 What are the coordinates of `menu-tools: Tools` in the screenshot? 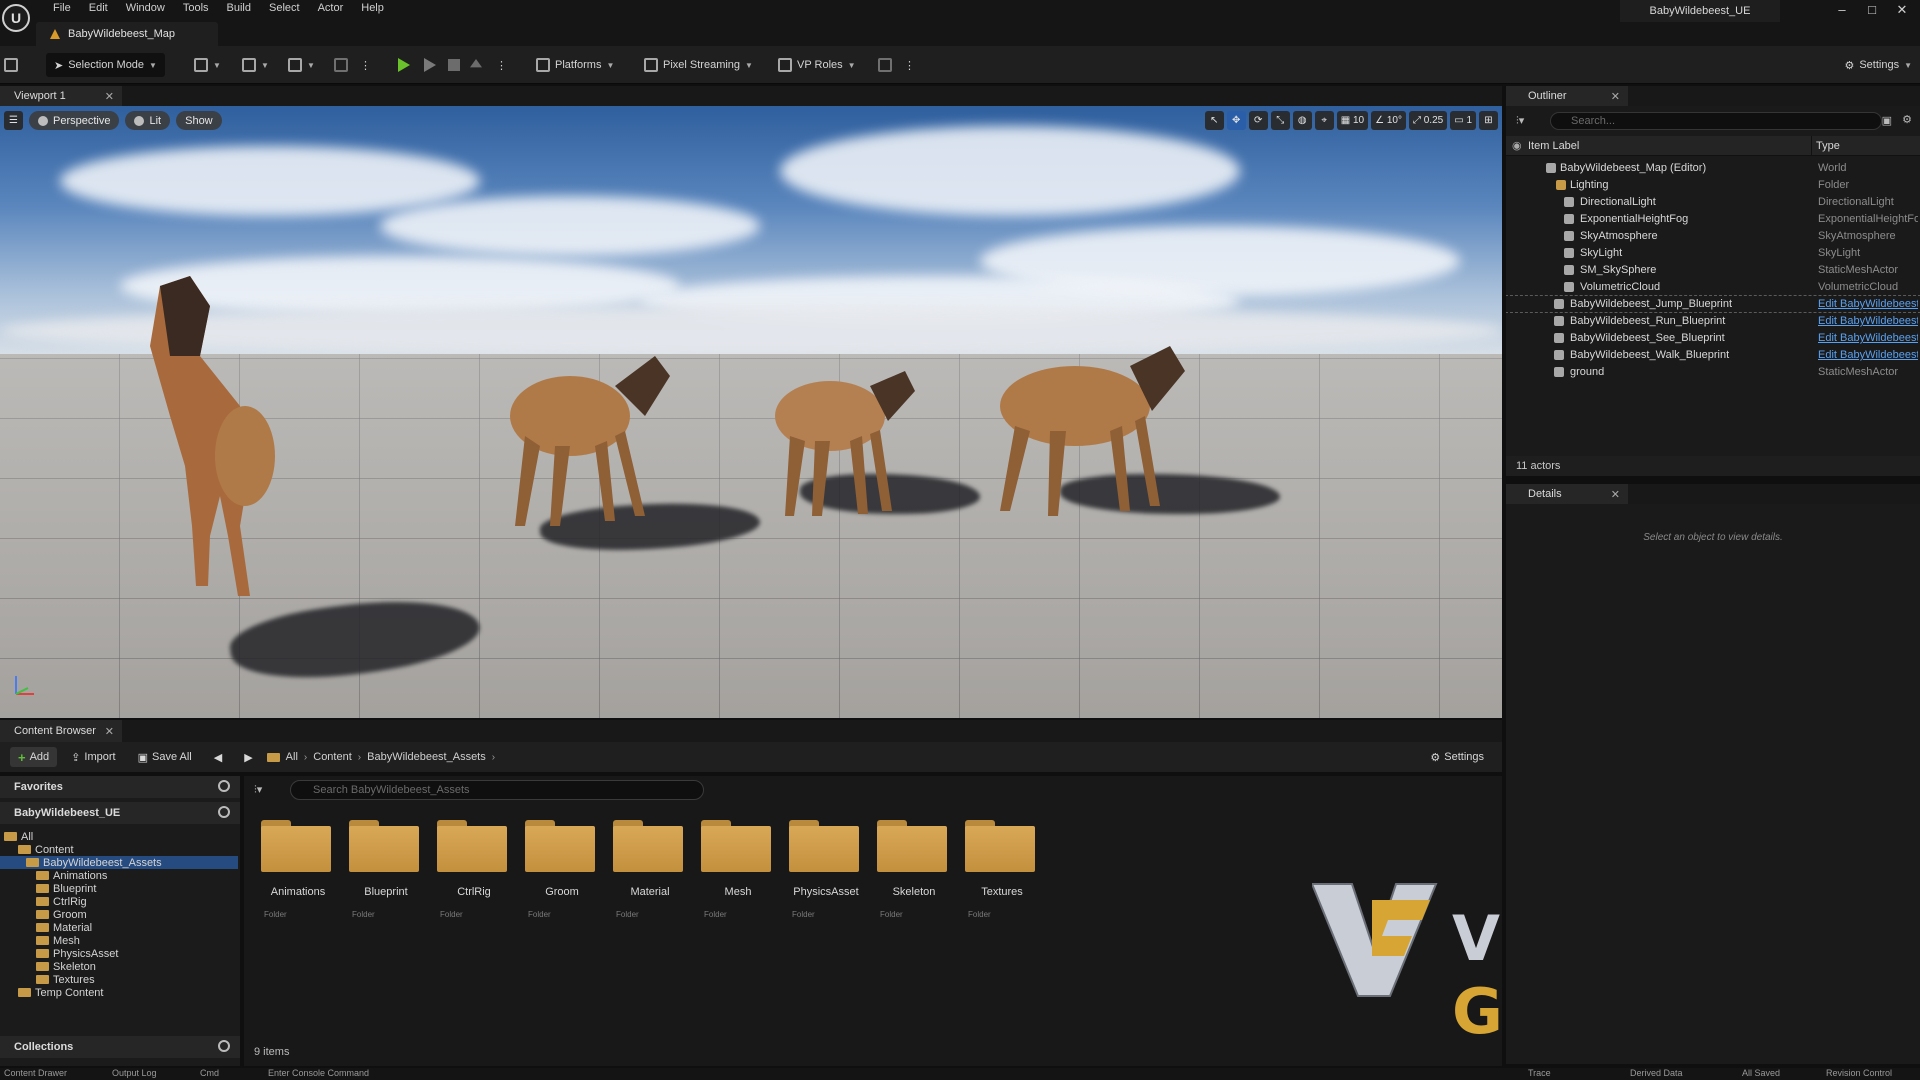 It's located at (196, 9).